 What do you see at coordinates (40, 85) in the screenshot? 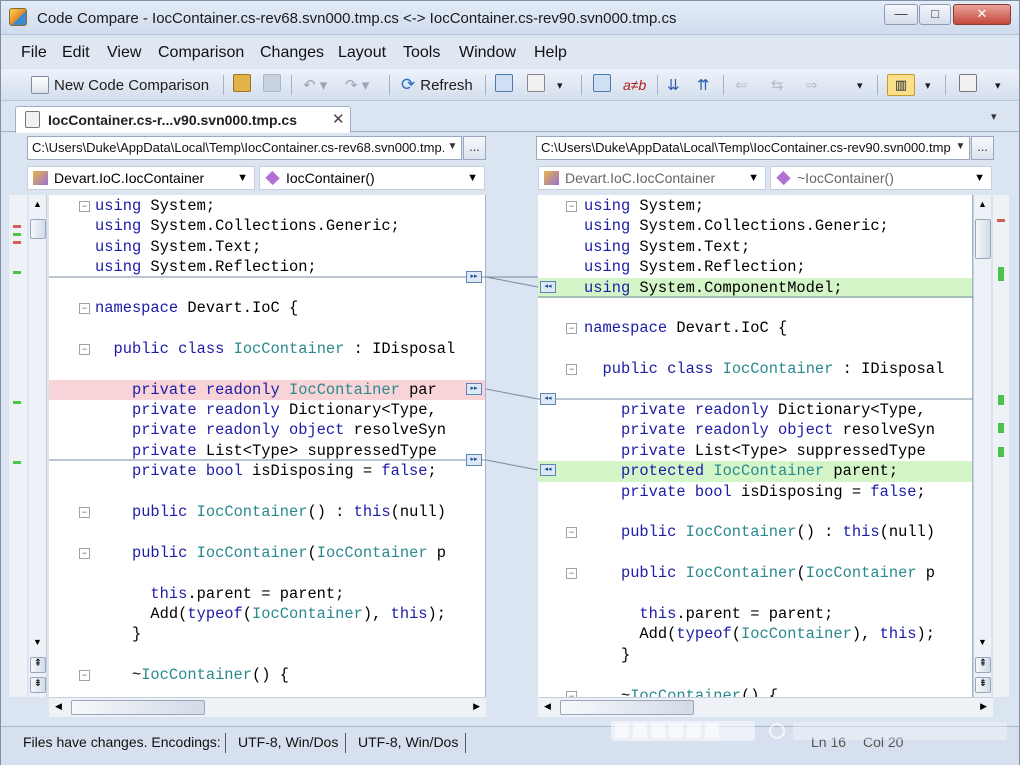
I see `new-document-icon` at bounding box center [40, 85].